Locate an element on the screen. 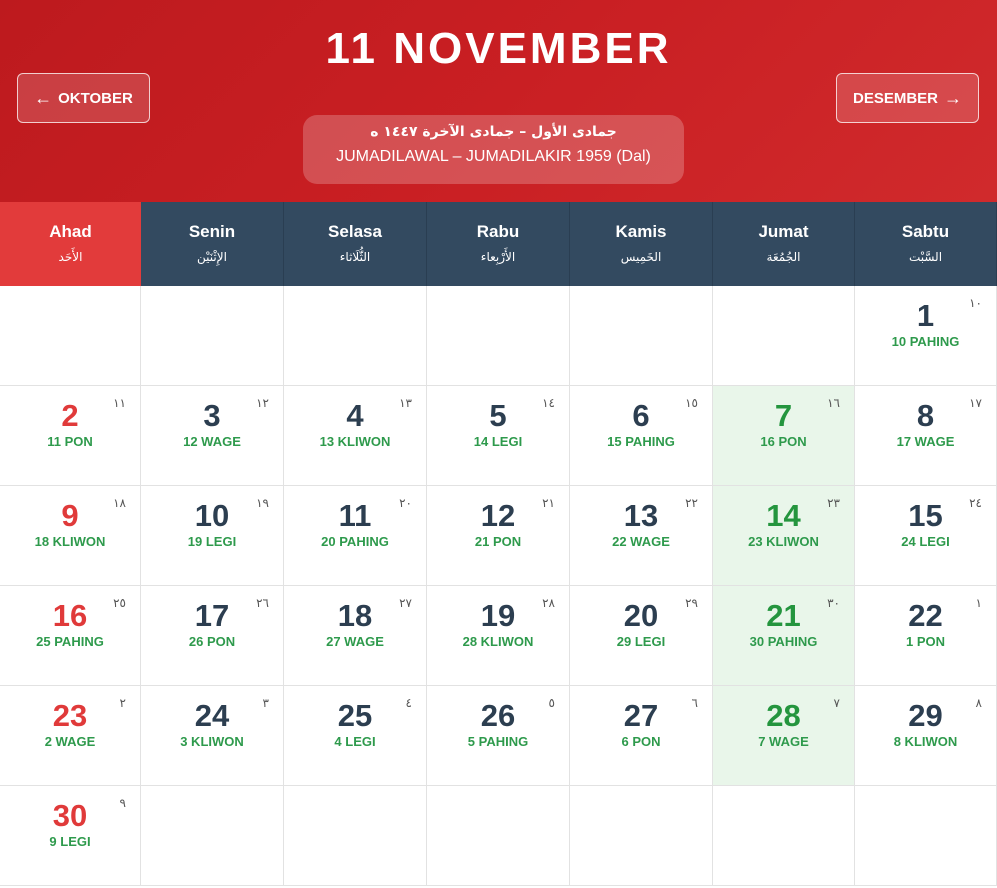  day-cell: 3 12 WAGE ١٢ is located at coordinates (212, 436).